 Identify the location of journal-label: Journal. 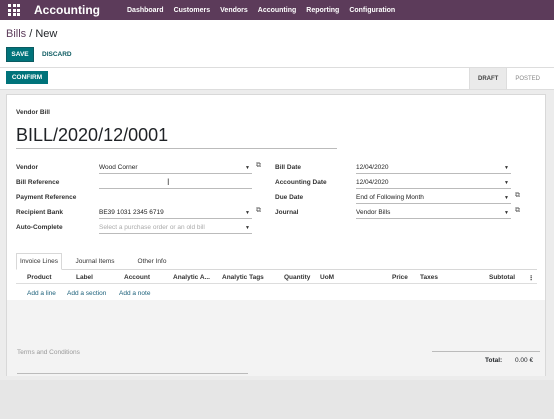
(287, 212).